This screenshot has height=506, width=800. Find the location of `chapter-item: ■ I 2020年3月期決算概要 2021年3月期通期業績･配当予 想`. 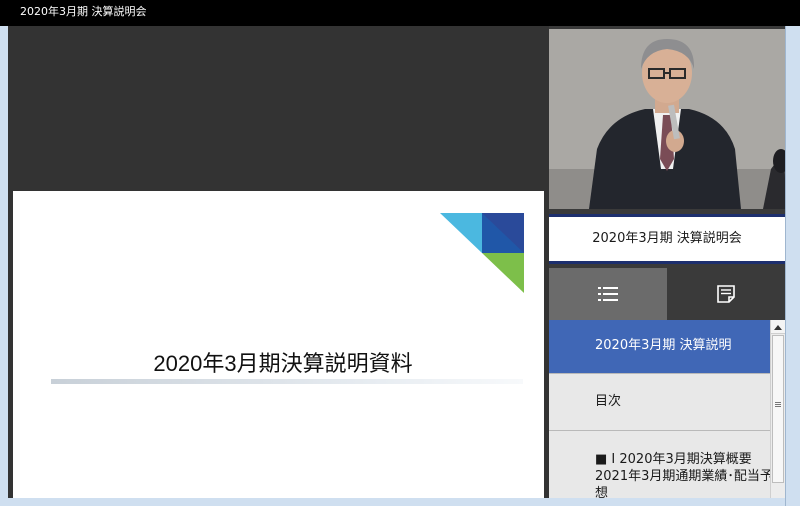

chapter-item: ■ I 2020年3月期決算概要 2021年3月期通期業績･配当予 想 is located at coordinates (661, 464).